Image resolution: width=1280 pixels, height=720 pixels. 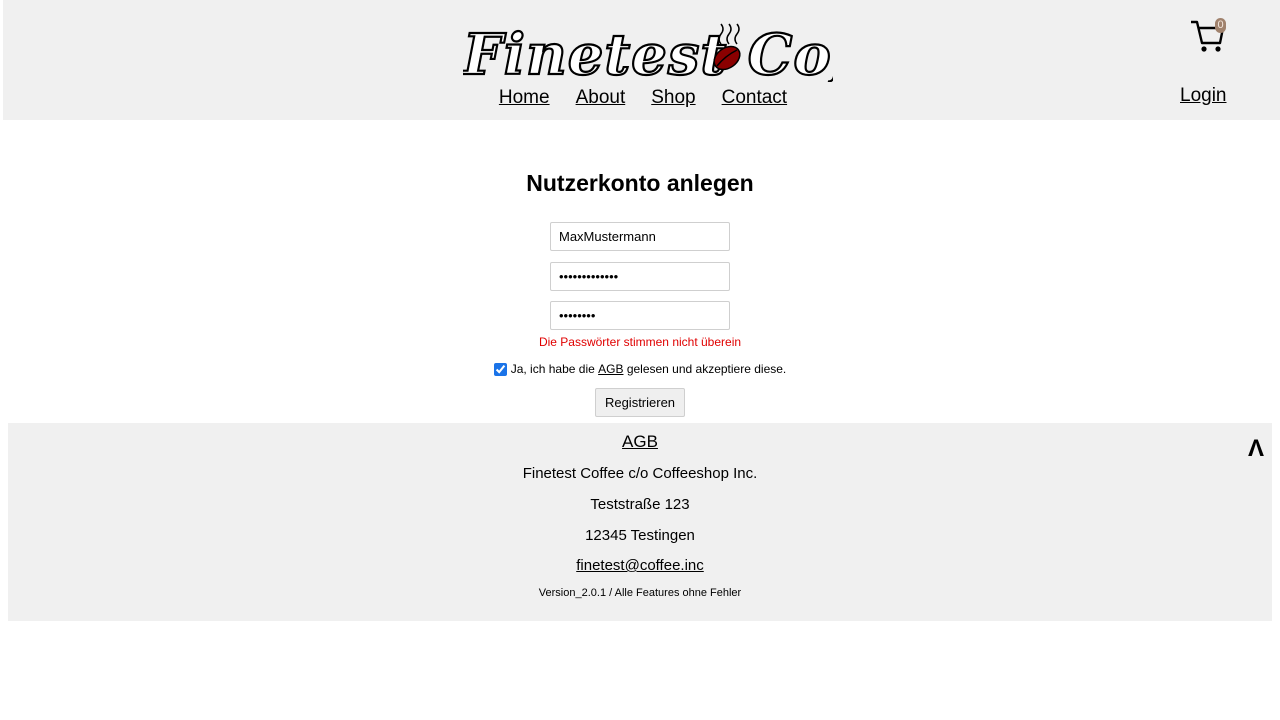 I want to click on logo: Finetest Coffee, so click(x=648, y=50).